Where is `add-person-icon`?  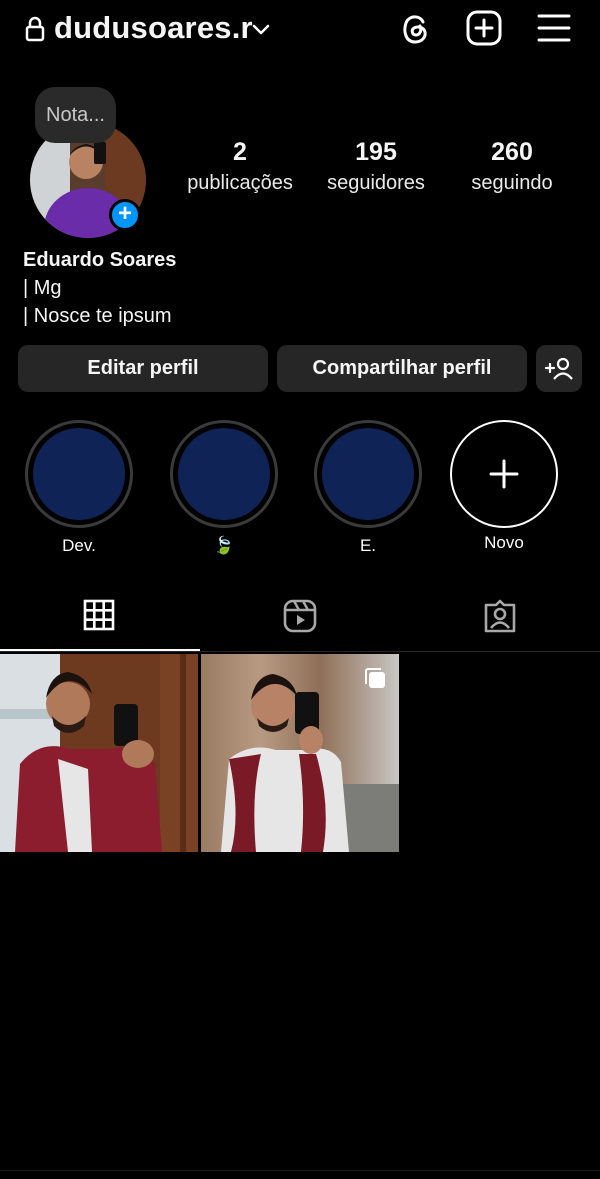
add-person-icon is located at coordinates (558, 368).